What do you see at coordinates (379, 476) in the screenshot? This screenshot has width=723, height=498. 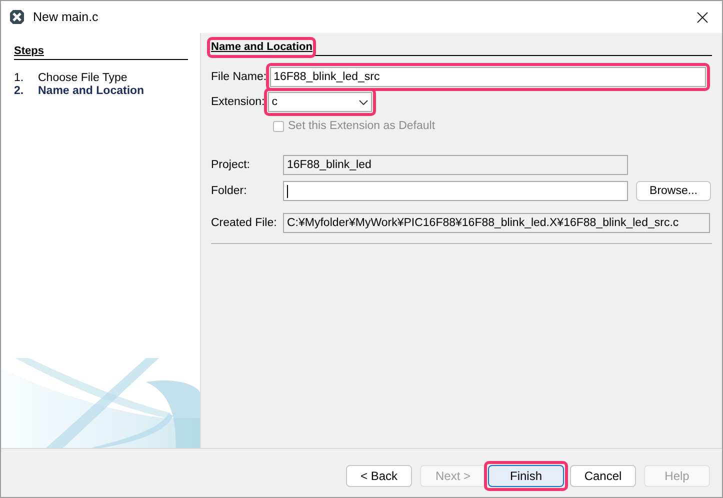 I see `dialog-button: < Back` at bounding box center [379, 476].